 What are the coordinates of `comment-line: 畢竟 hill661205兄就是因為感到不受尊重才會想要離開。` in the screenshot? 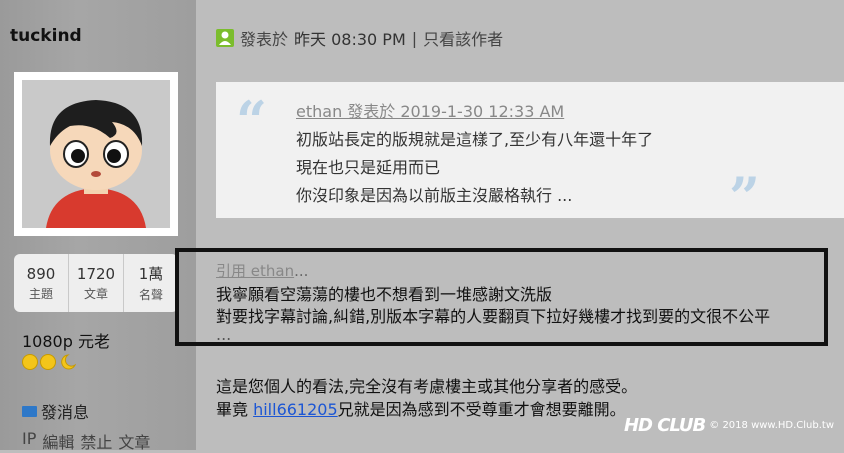 It's located at (421, 408).